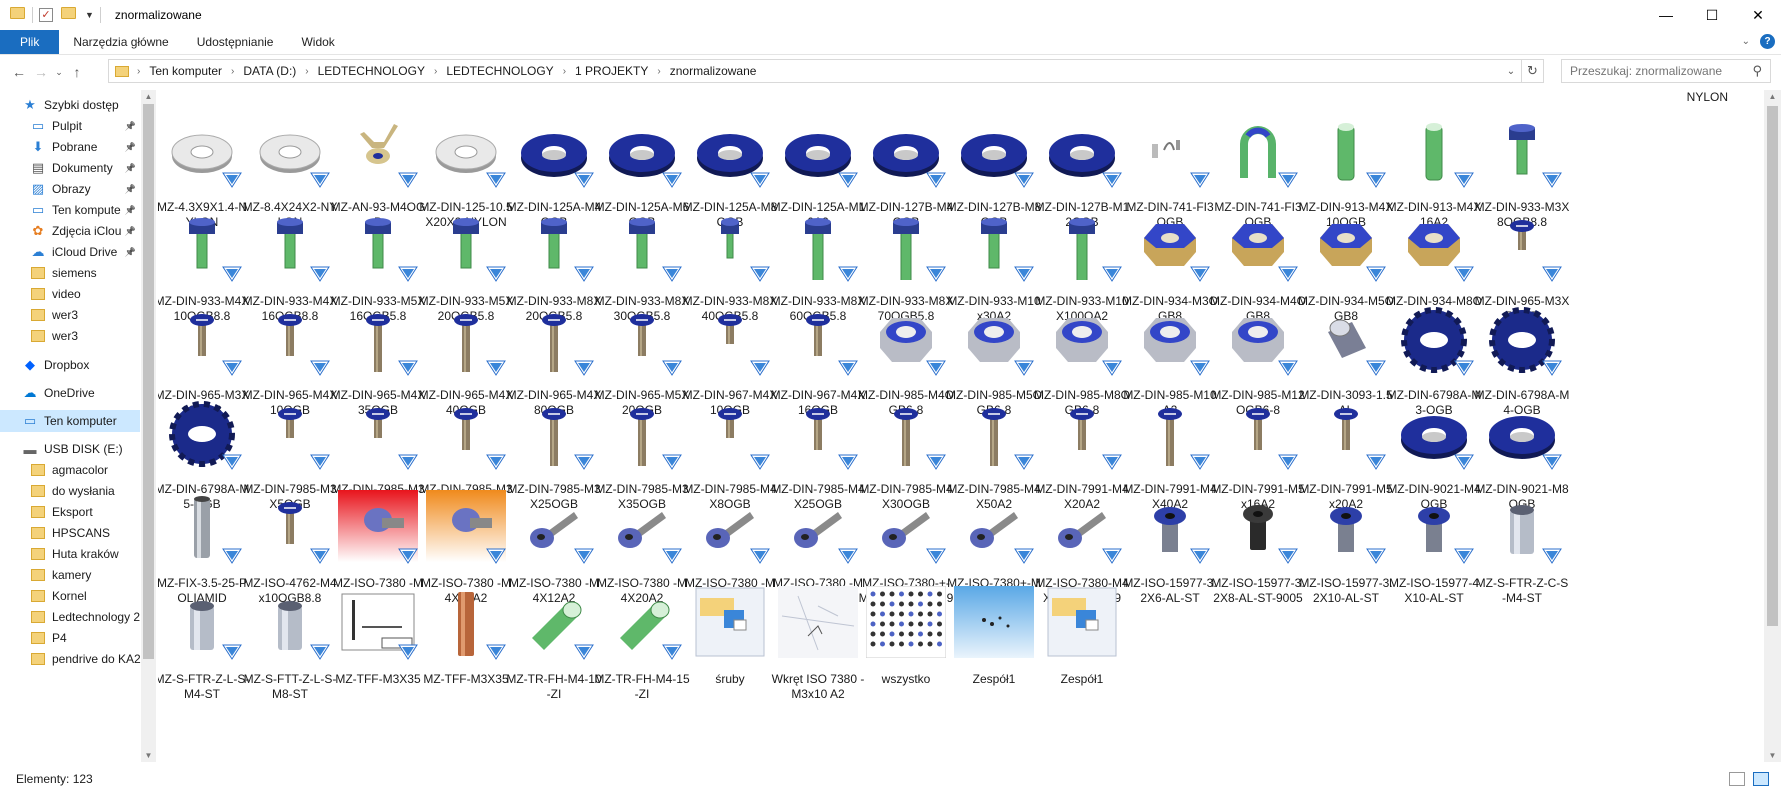 Image resolution: width=1781 pixels, height=792 pixels. Describe the element at coordinates (70, 554) in the screenshot. I see `sidebar-item: Huta kraków` at that location.